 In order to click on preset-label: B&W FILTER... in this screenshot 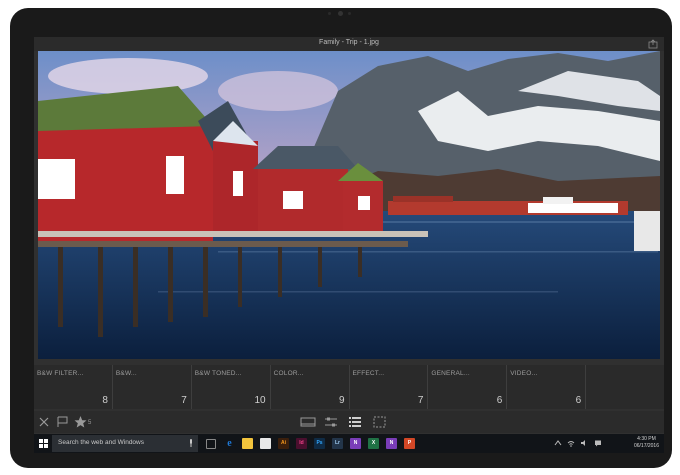, I will do `click(60, 373)`.